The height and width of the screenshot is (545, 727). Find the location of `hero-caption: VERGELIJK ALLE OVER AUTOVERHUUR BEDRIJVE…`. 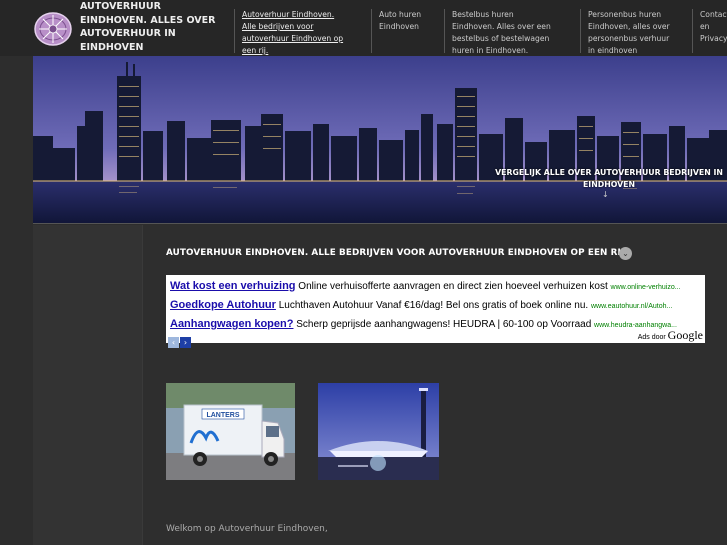

hero-caption: VERGELIJK ALLE OVER AUTOVERHUUR BEDRIJVE… is located at coordinates (609, 179).